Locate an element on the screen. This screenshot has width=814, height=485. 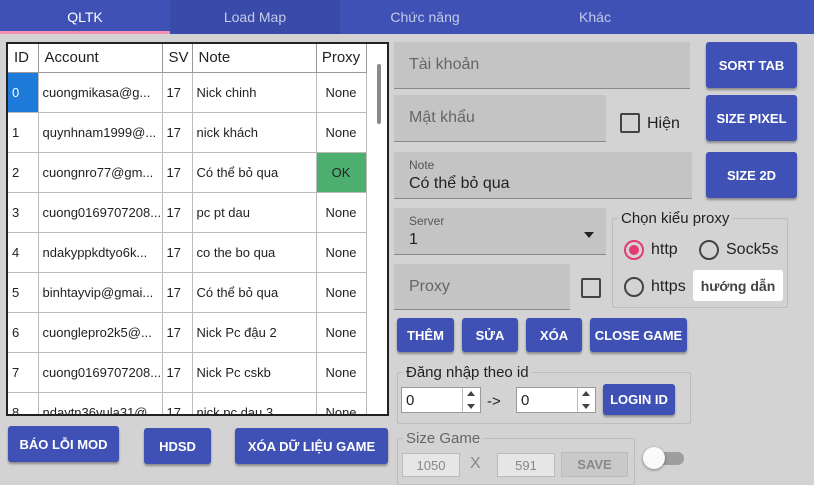
server-select: Server 1 is located at coordinates (500, 231).